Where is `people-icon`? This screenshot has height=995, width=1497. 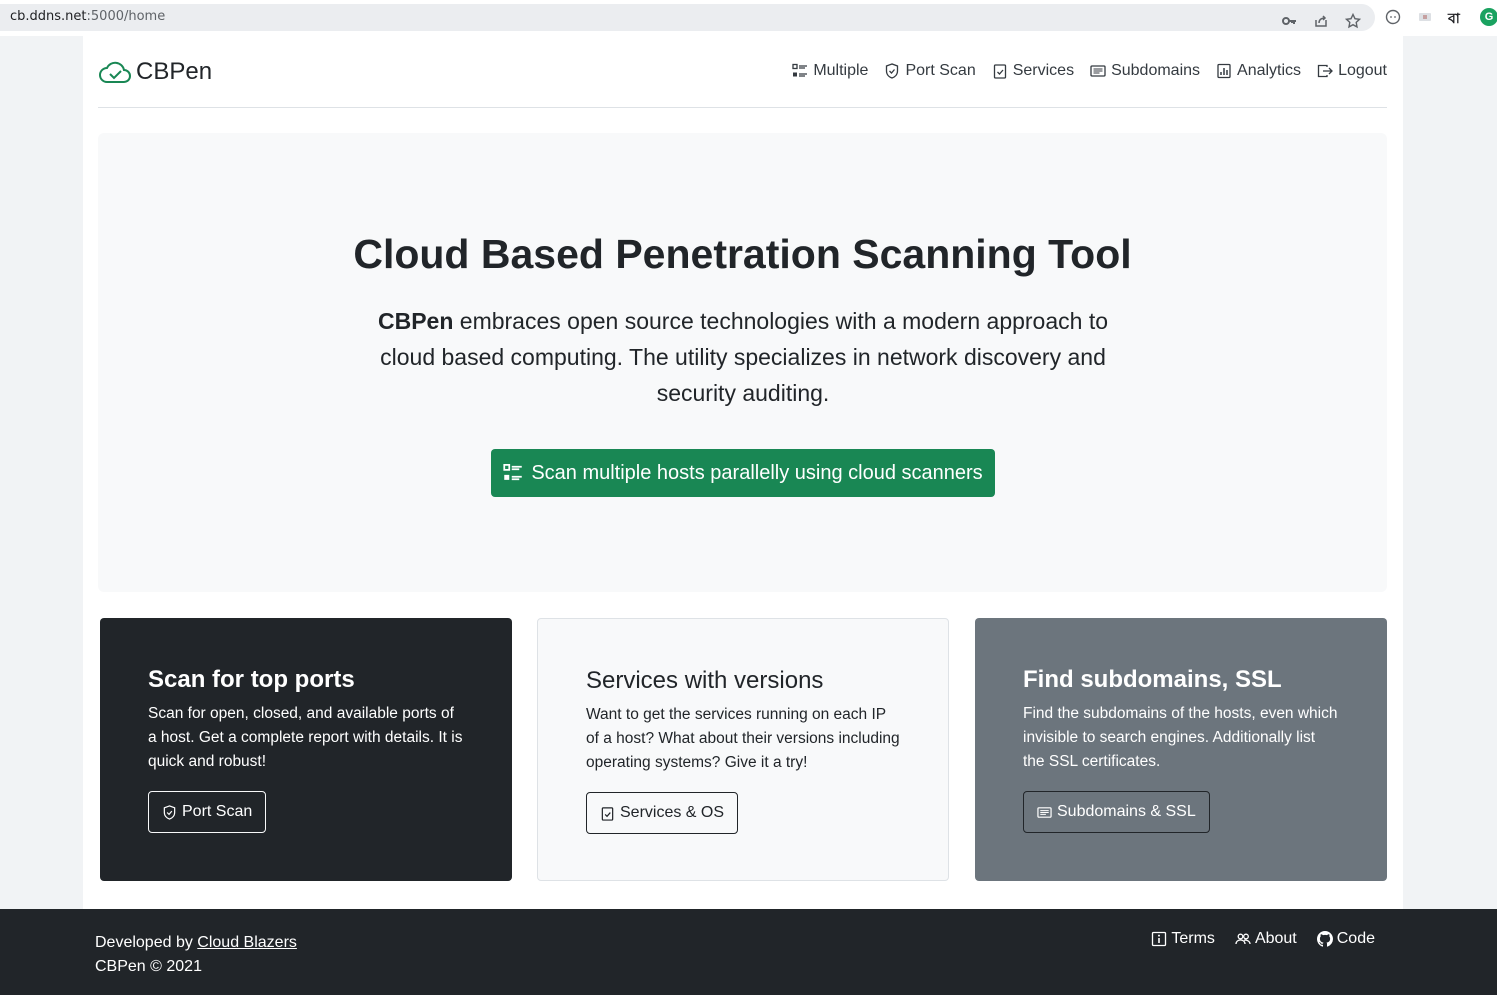
people-icon is located at coordinates (1243, 939).